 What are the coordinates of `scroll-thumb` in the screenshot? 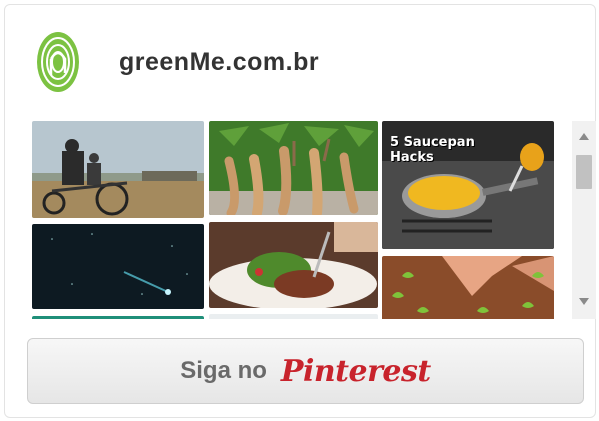 It's located at (584, 172).